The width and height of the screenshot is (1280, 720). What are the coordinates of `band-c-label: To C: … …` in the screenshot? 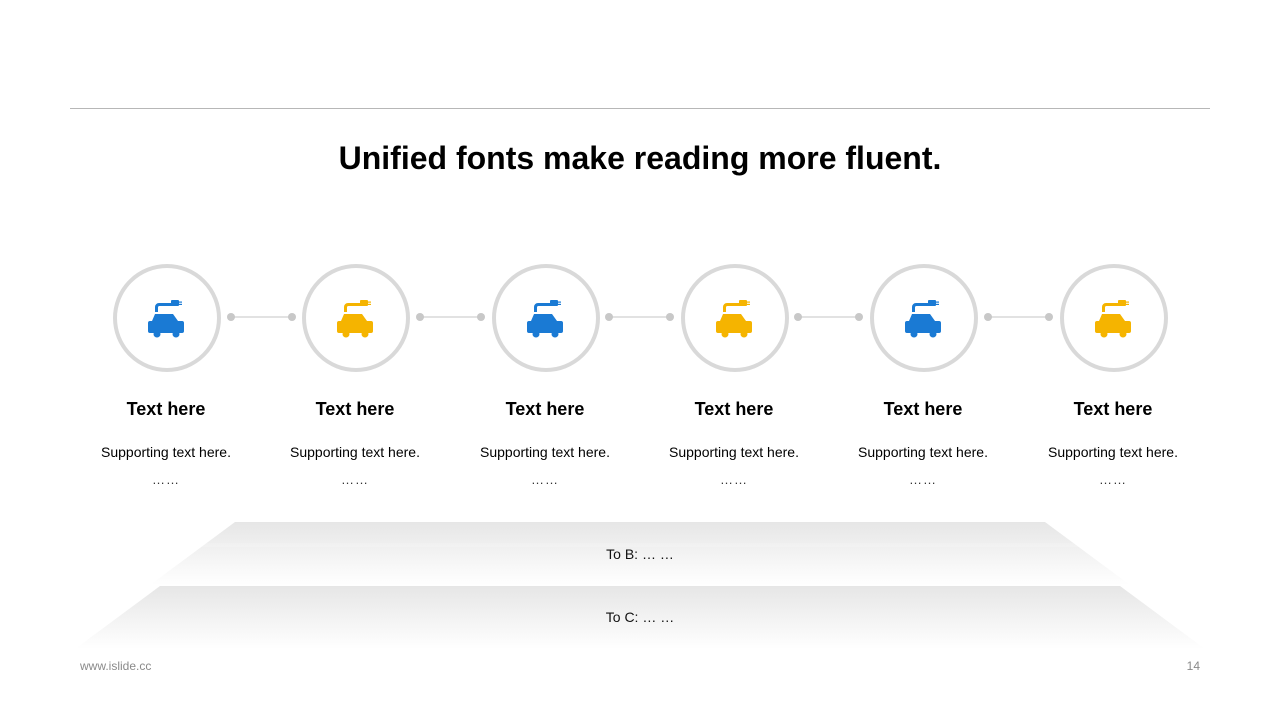 It's located at (640, 617).